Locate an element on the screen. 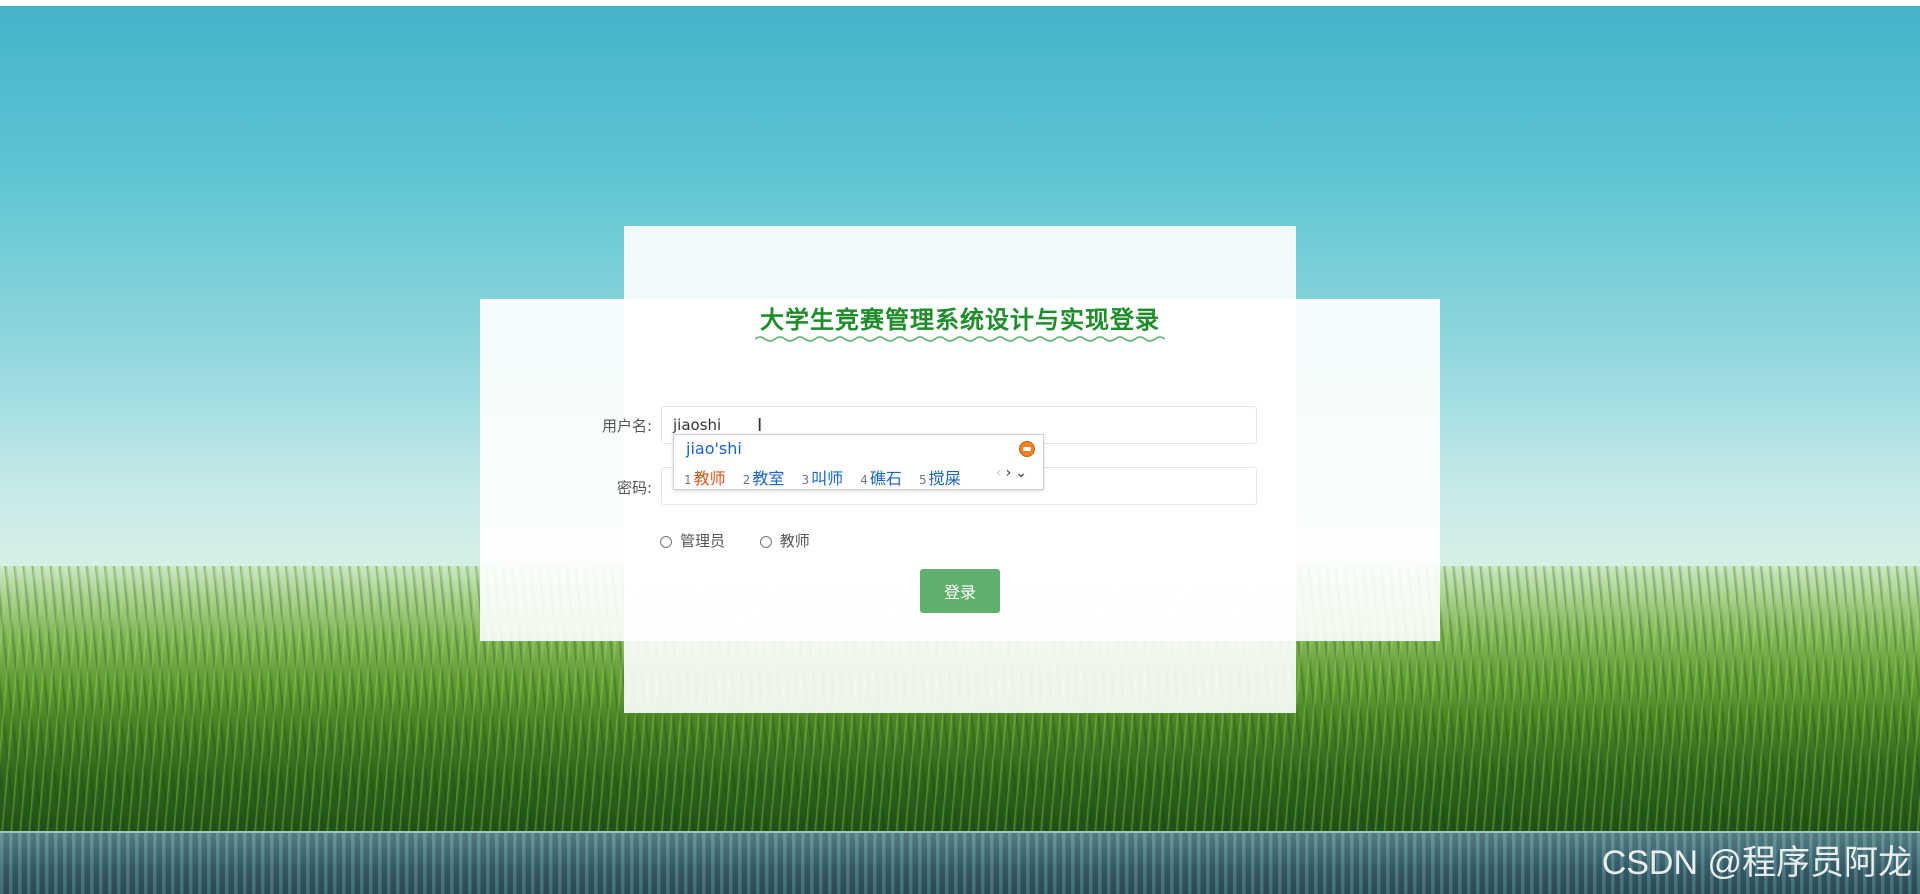  ime-candidate: 5 搅屎 is located at coordinates (940, 478).